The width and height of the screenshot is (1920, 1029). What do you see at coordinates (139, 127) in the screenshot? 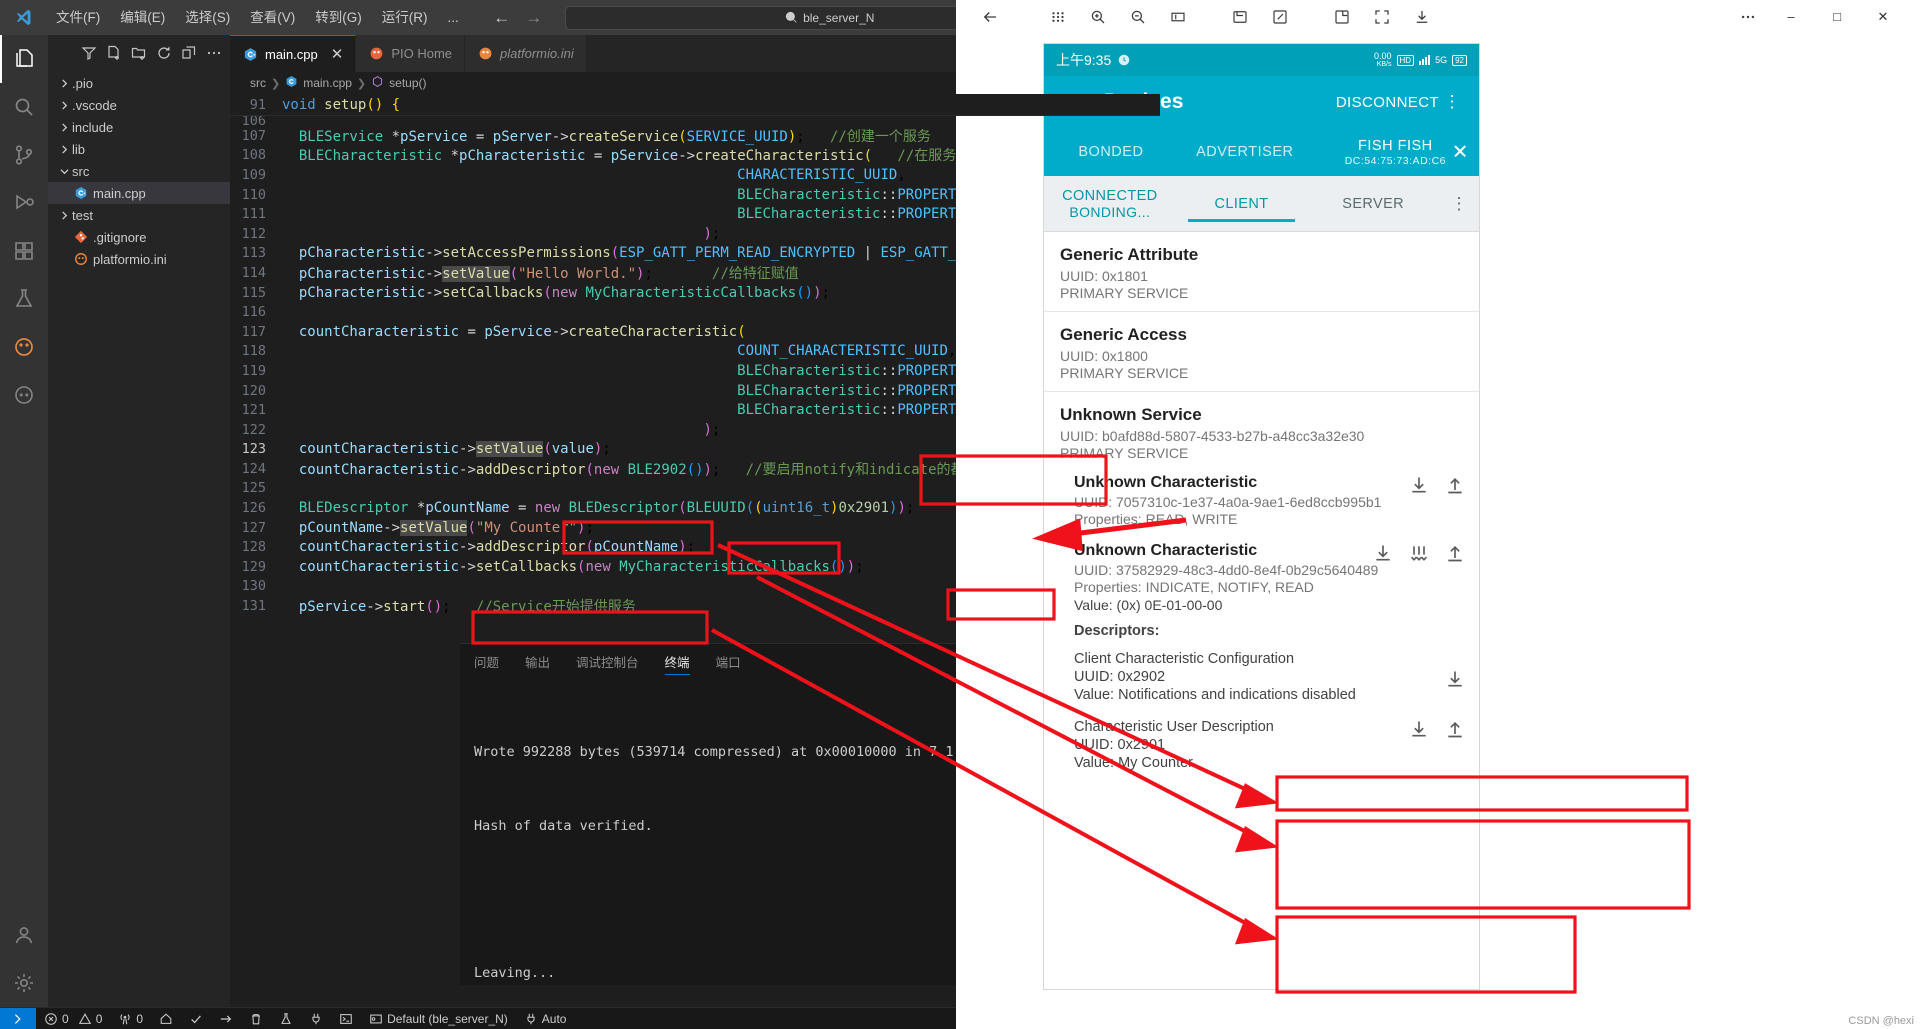
I see `tree-item-include: include` at bounding box center [139, 127].